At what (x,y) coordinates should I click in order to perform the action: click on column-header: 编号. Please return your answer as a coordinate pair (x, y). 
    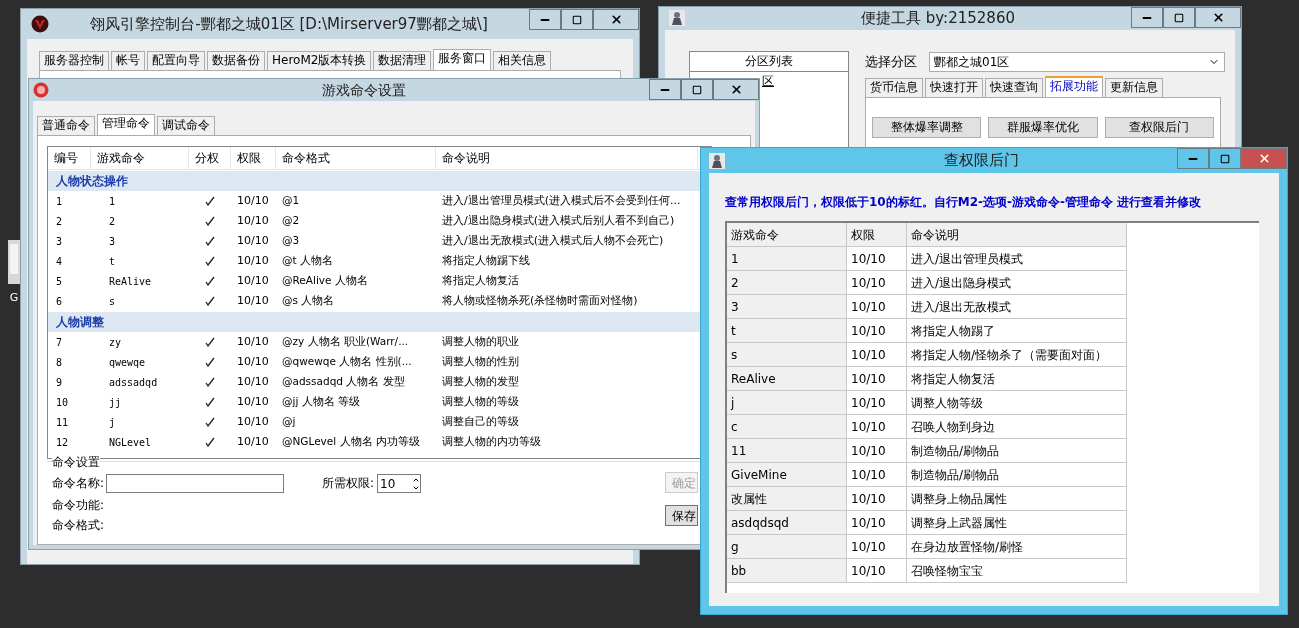
    Looking at the image, I should click on (69, 158).